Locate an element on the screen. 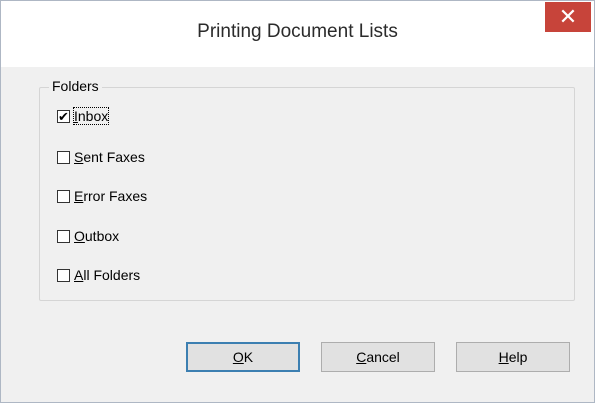 The width and height of the screenshot is (595, 403). checkbox-inbox: ✔ Inbox is located at coordinates (83, 116).